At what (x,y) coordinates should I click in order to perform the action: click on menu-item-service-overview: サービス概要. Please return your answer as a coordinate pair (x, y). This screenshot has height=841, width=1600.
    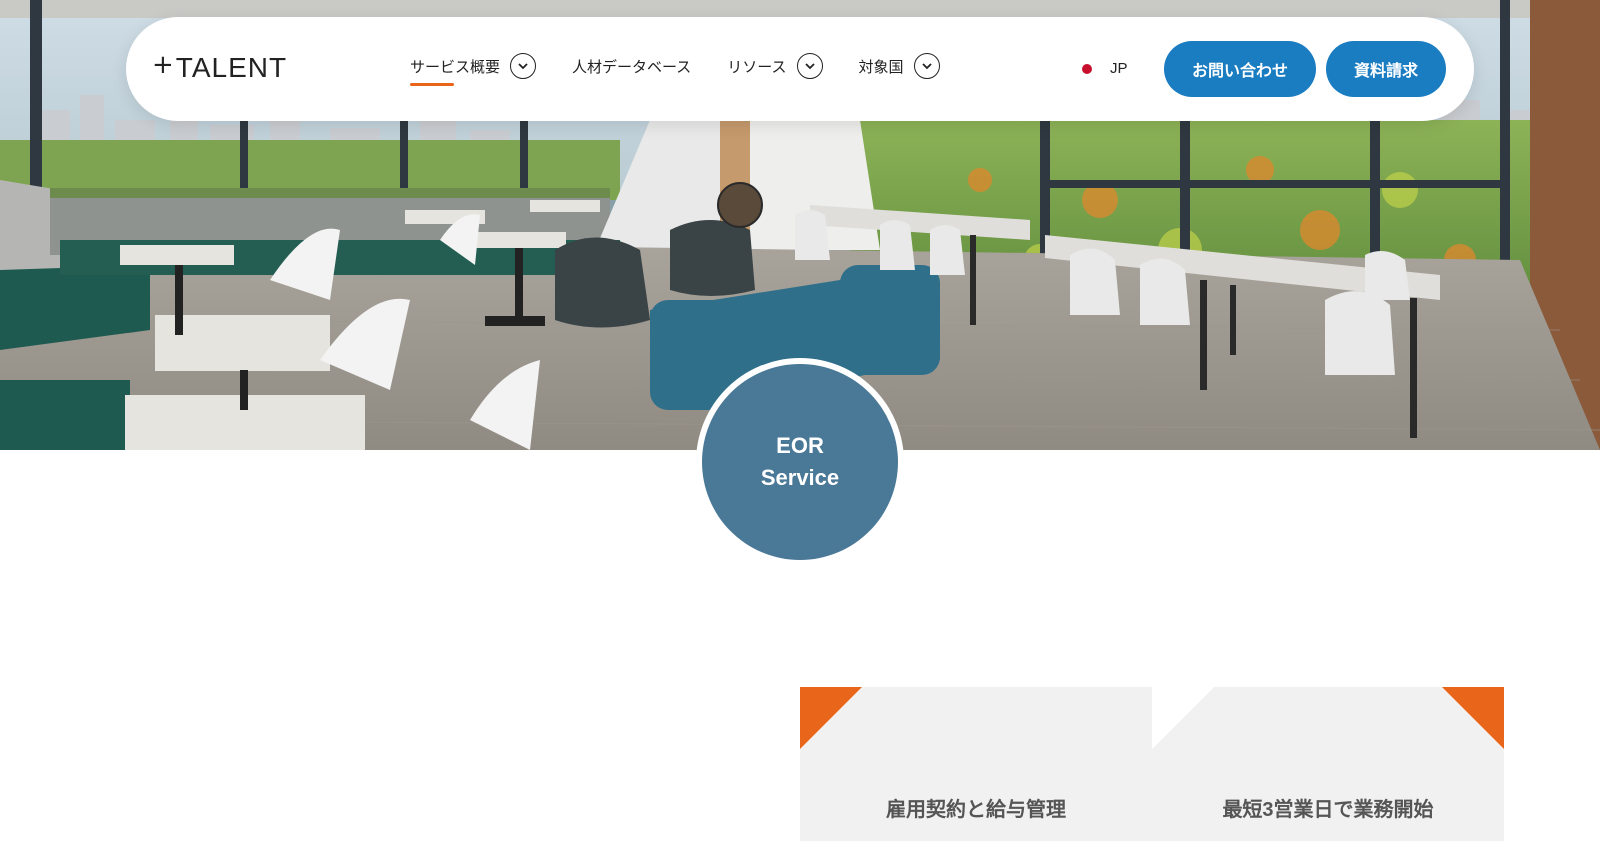
    Looking at the image, I should click on (473, 69).